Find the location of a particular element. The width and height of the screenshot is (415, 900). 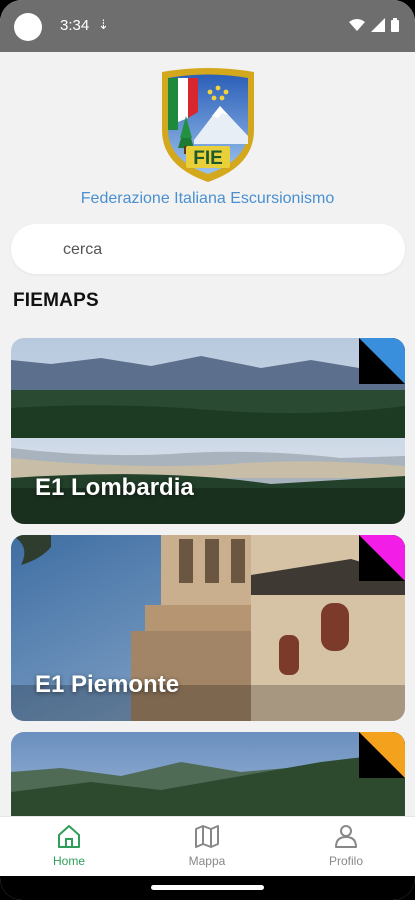

profile-icon is located at coordinates (346, 836).